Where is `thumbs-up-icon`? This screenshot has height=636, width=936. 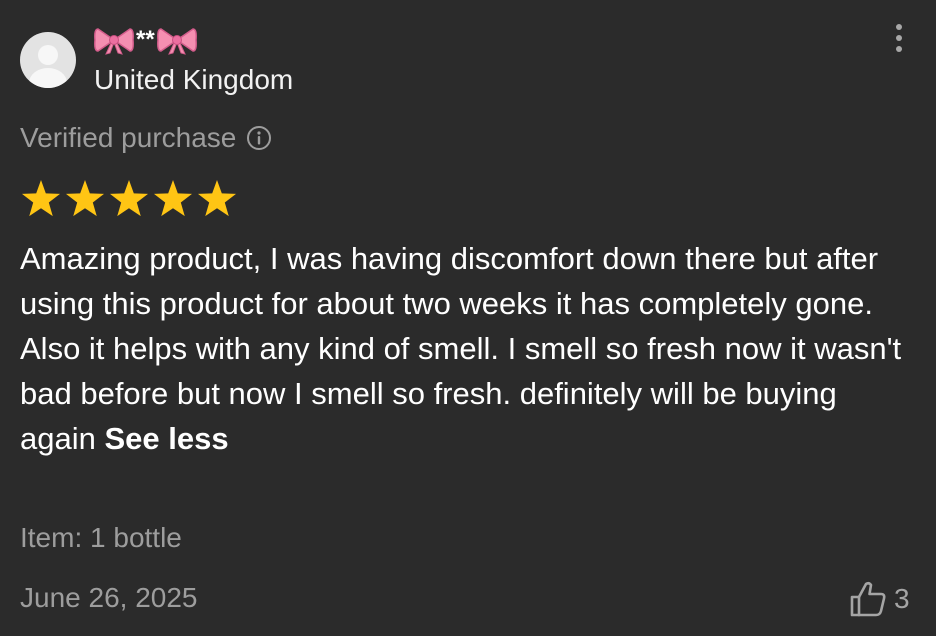 thumbs-up-icon is located at coordinates (868, 599).